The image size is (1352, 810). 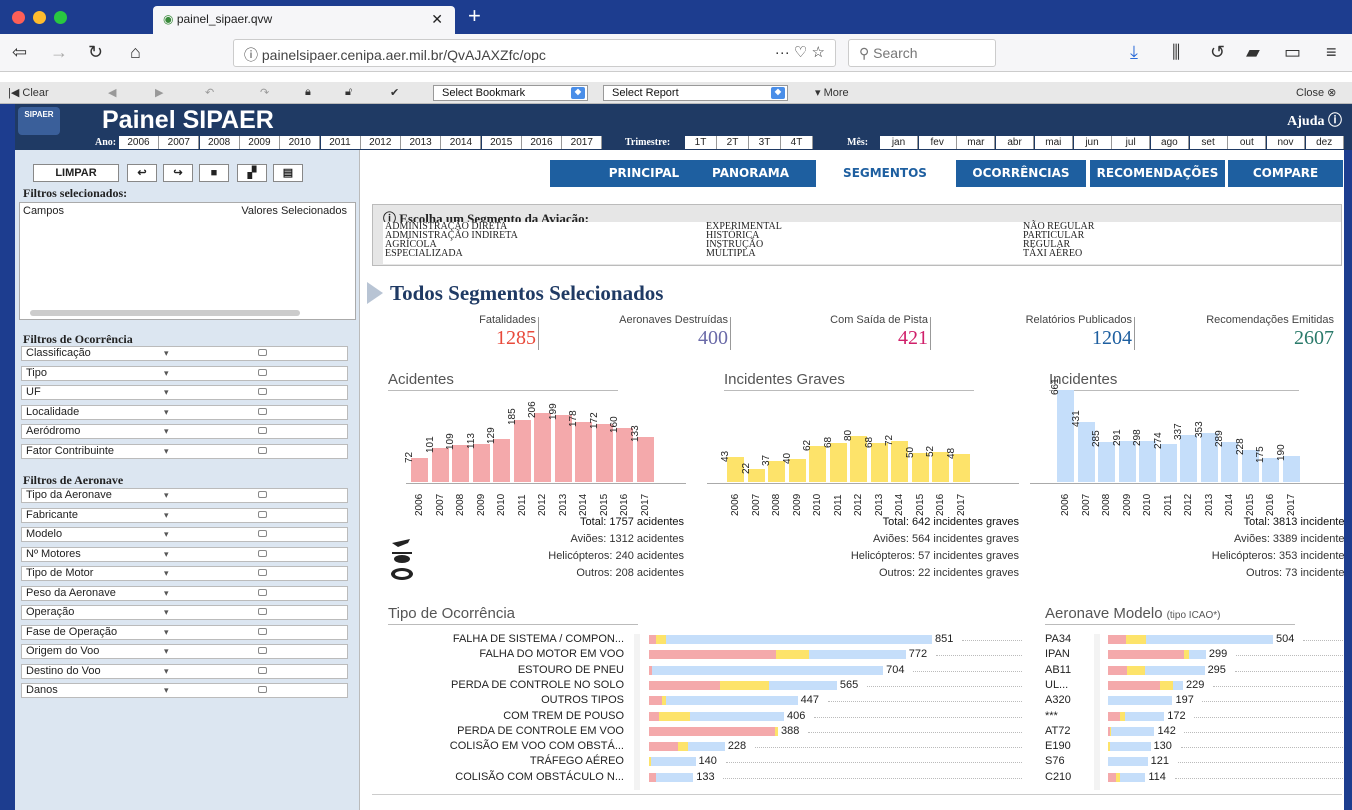 I want to click on lock-icon: 🔒︎, so click(x=308, y=92).